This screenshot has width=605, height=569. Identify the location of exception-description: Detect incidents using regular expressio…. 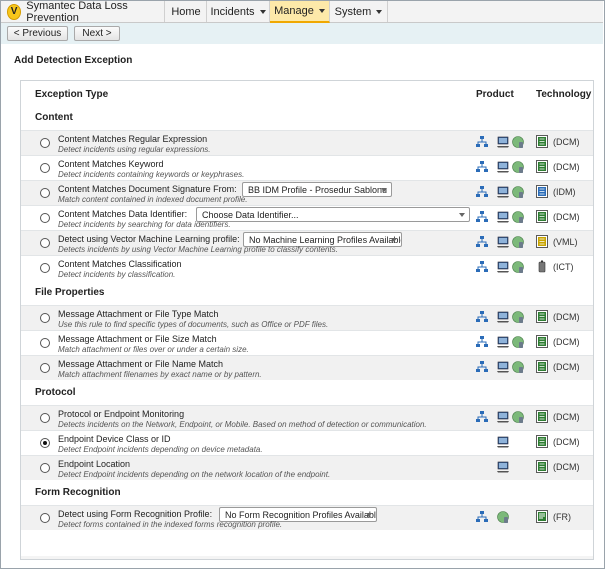
(134, 149).